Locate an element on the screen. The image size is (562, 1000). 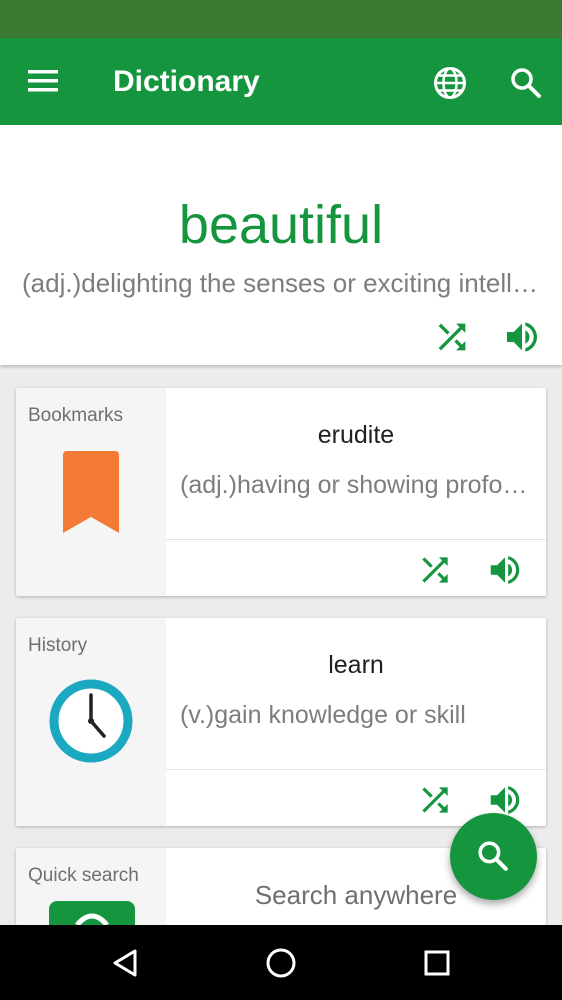
search-button is located at coordinates (526, 83).